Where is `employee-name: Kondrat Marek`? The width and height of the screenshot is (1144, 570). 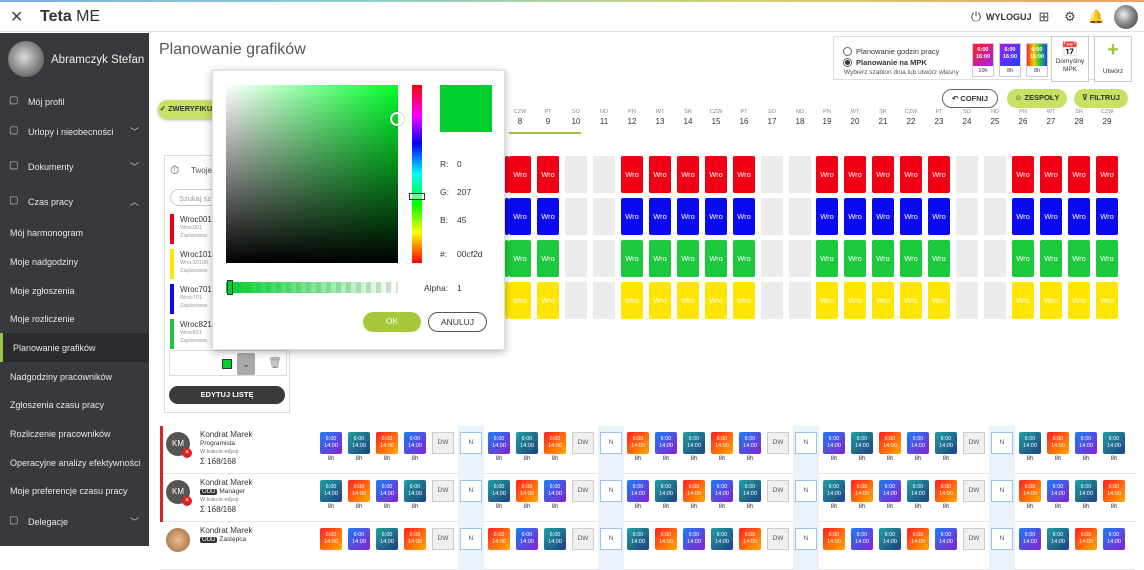
employee-name: Kondrat Marek is located at coordinates (226, 482).